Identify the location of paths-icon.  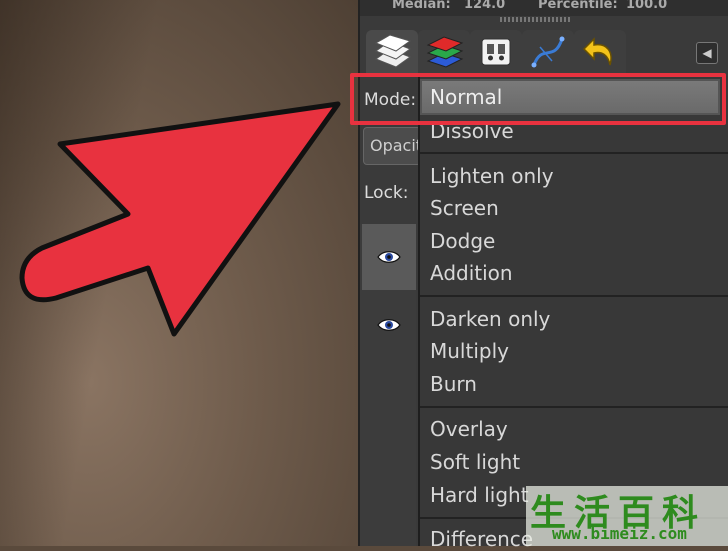
(496, 52).